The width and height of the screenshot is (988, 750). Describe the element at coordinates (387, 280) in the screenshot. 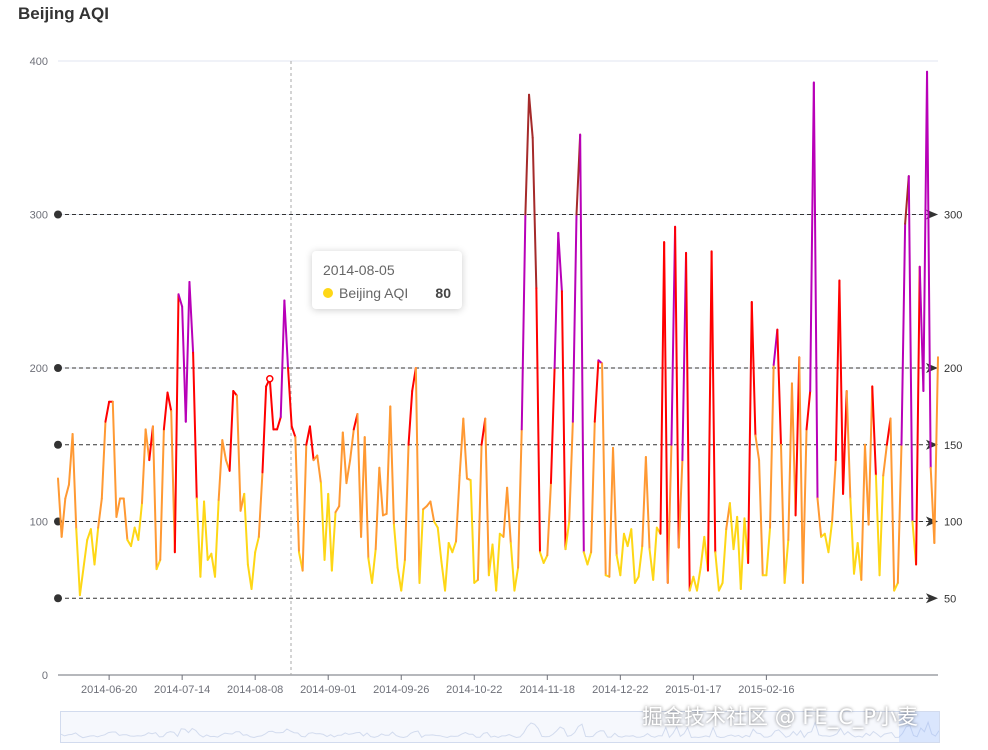

I see `tooltip: 2014-08-05 Beijing AQI 80` at that location.